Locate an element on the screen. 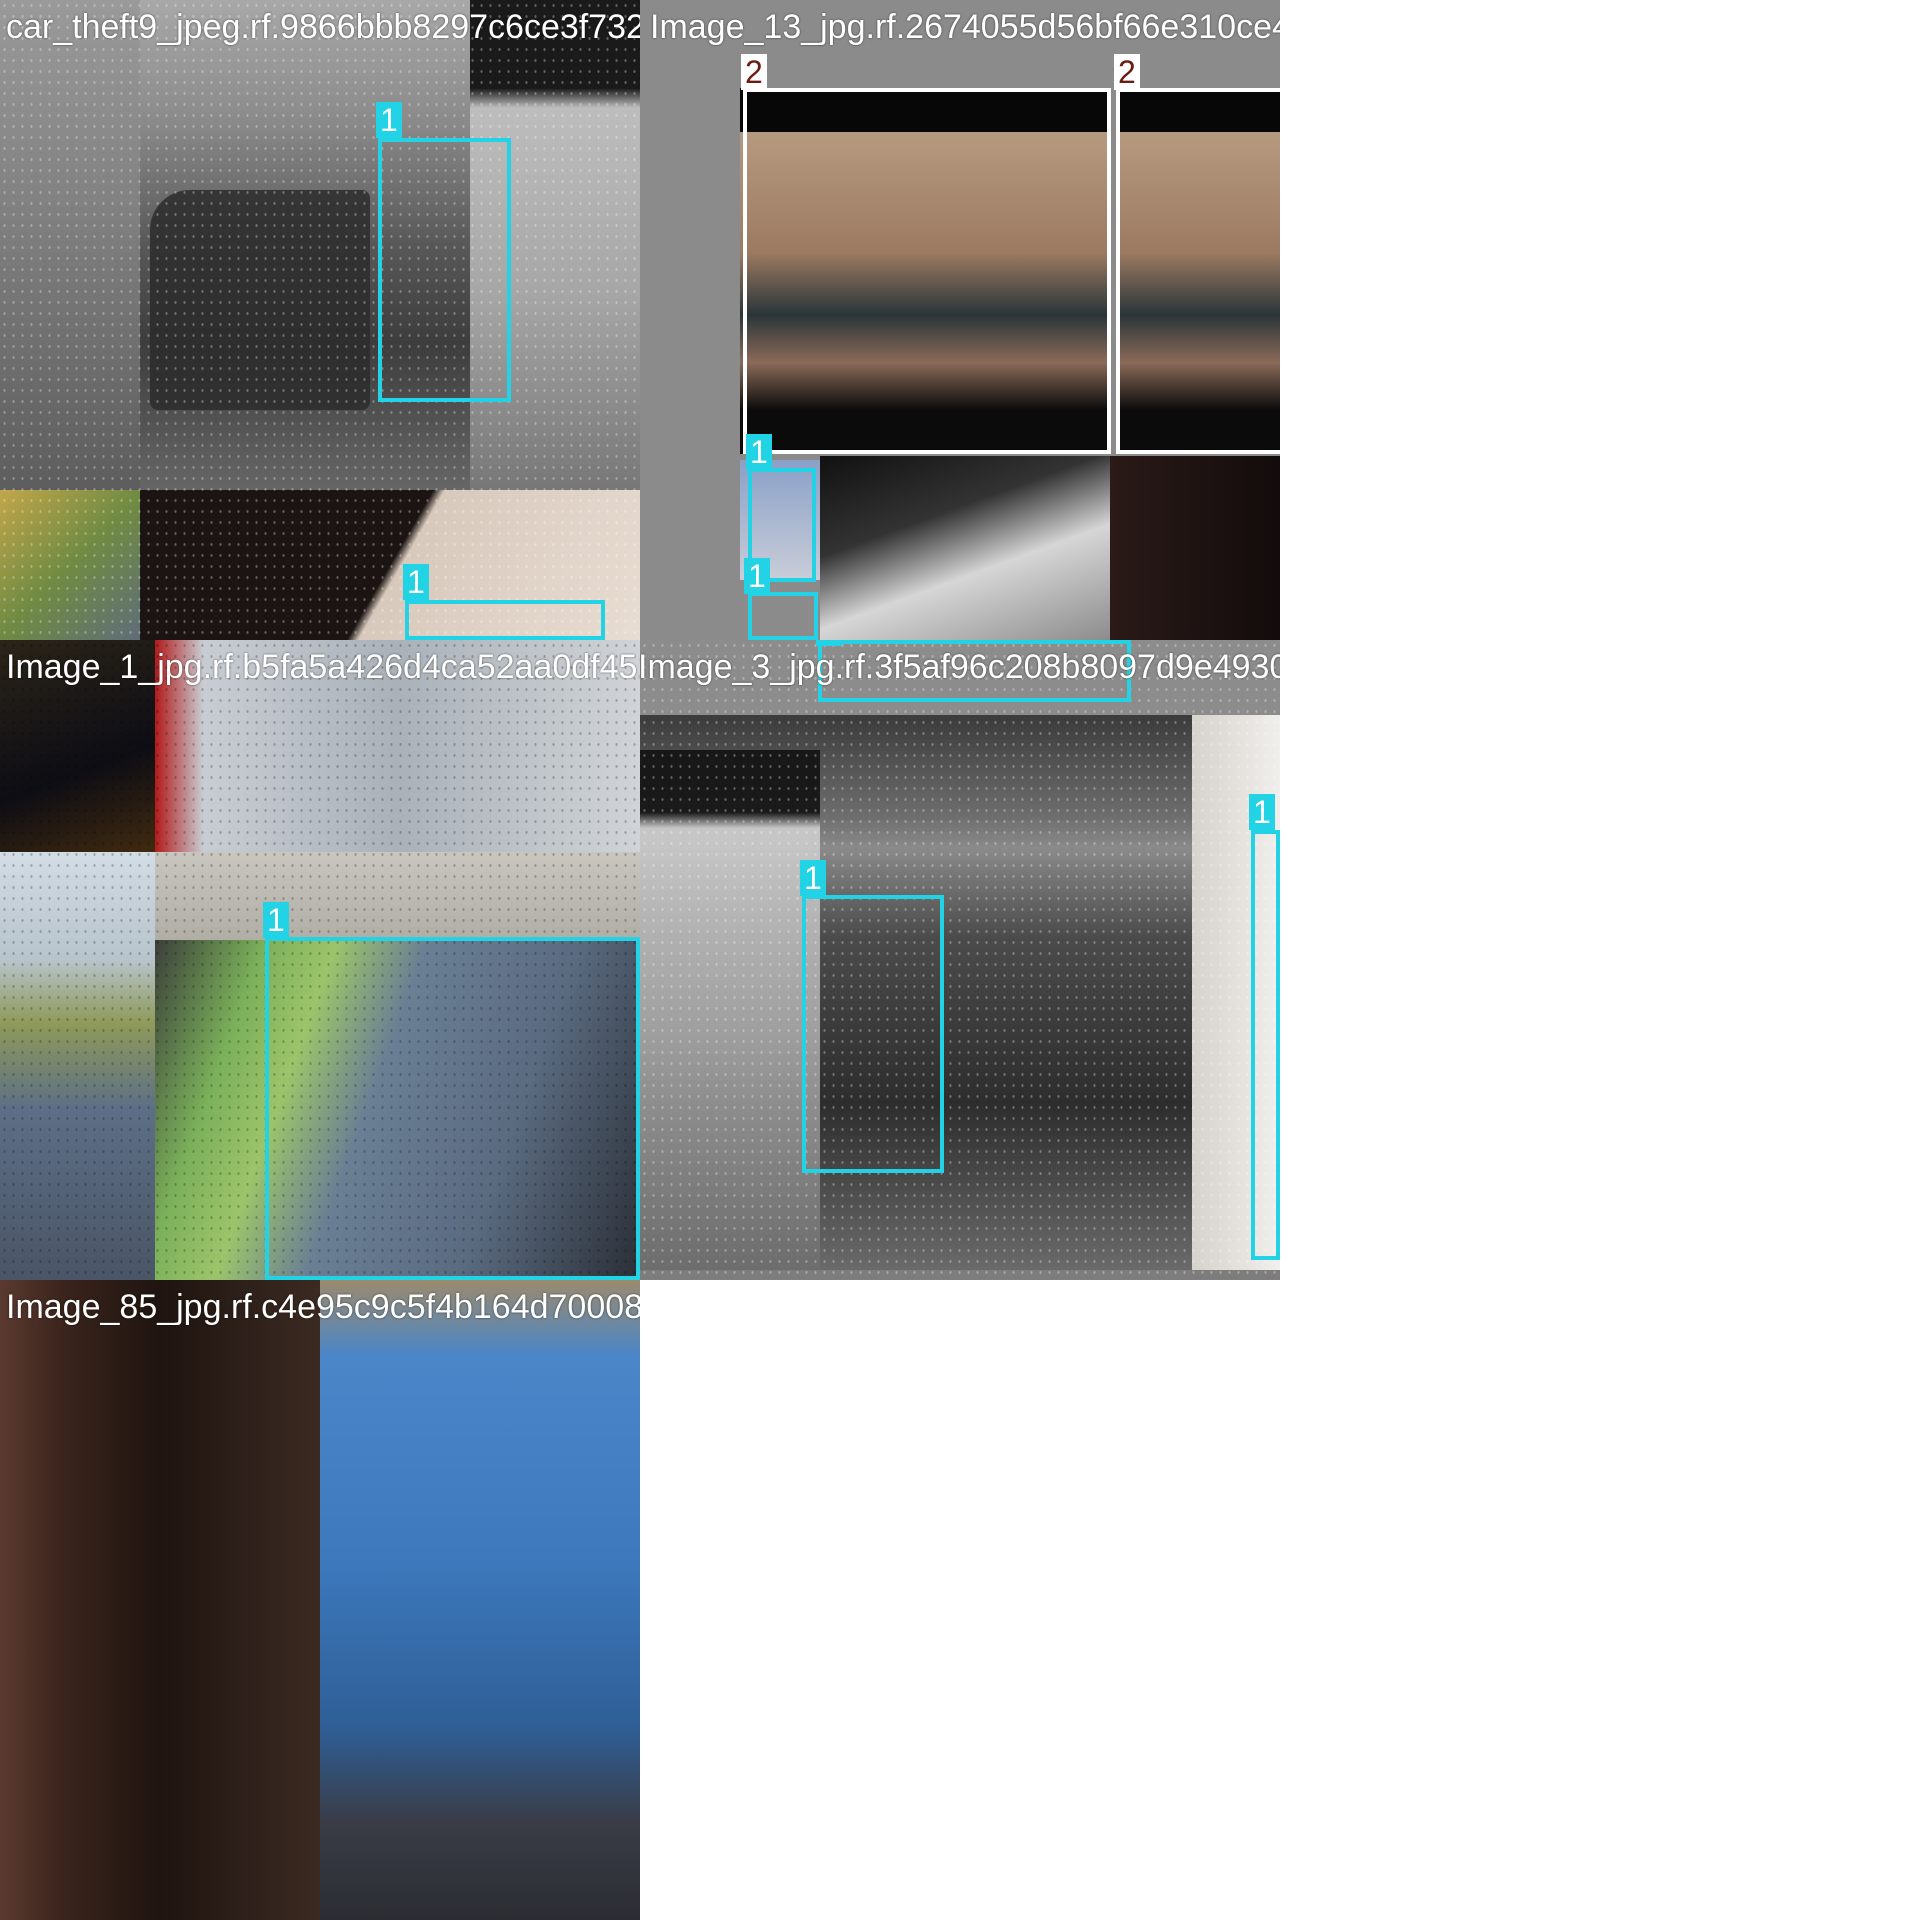  dark-door-photo is located at coordinates (1195, 548).